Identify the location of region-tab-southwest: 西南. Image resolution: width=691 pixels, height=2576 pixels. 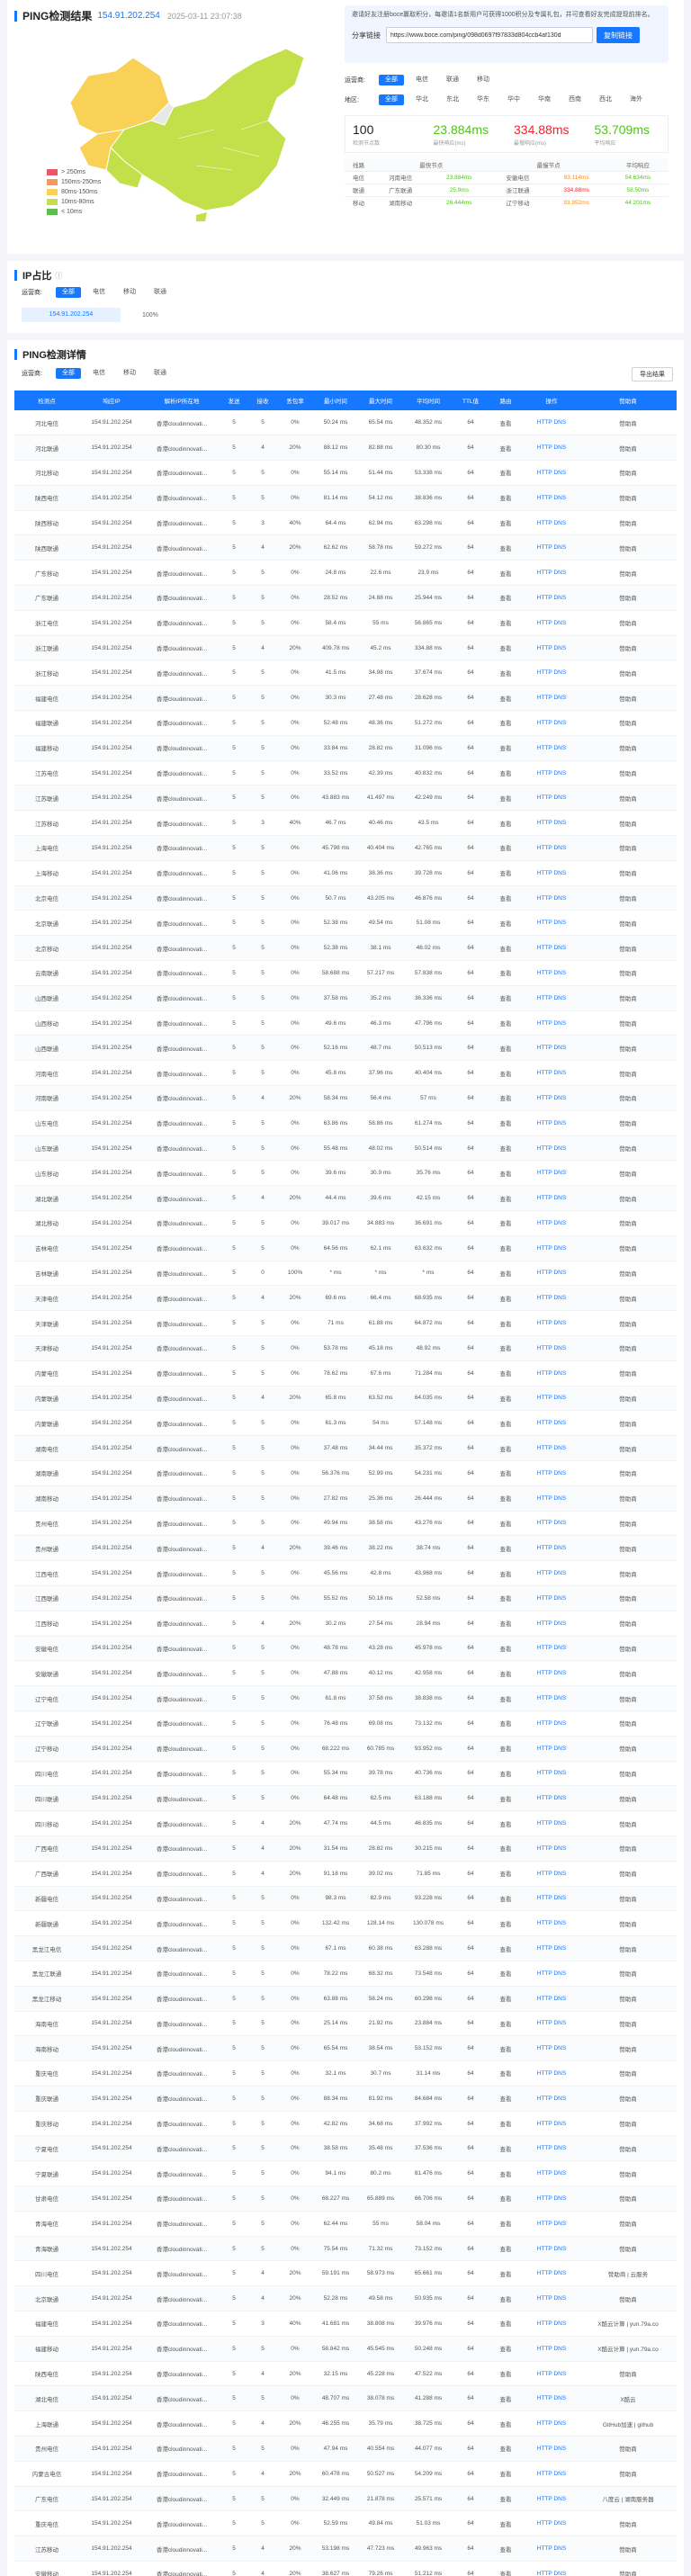
(575, 100).